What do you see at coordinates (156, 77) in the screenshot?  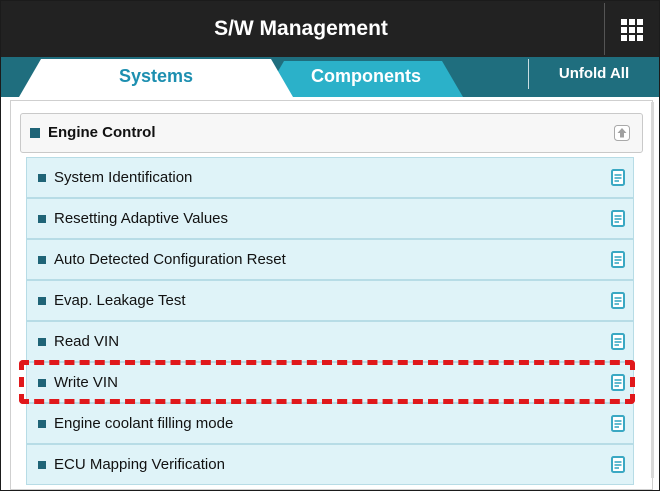 I see `tab-systems: Systems` at bounding box center [156, 77].